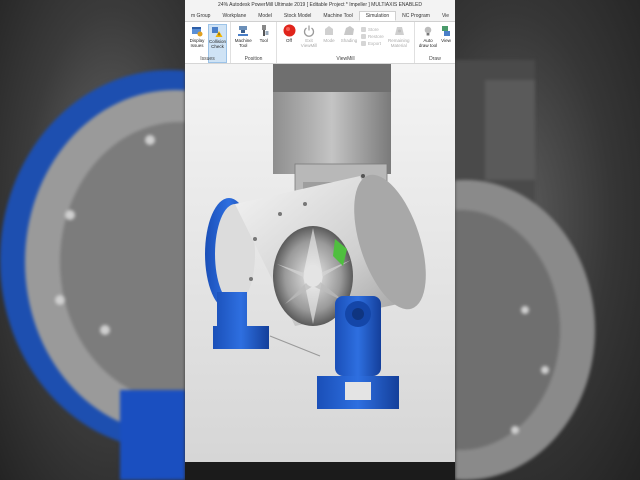  Describe the element at coordinates (217, 44) in the screenshot. I see `collision-check-label: Collision Check` at that location.